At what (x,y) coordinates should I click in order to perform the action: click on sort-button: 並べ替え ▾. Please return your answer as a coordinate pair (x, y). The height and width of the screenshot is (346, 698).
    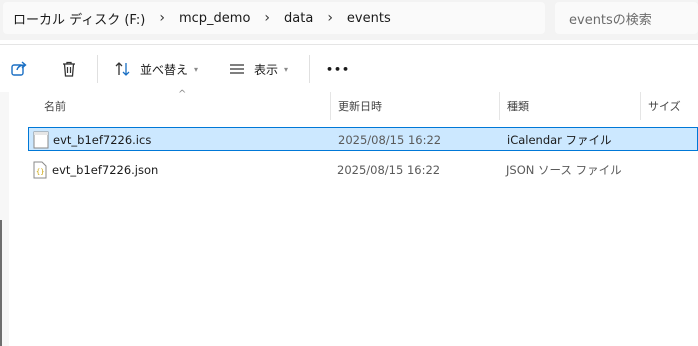
    Looking at the image, I should click on (156, 69).